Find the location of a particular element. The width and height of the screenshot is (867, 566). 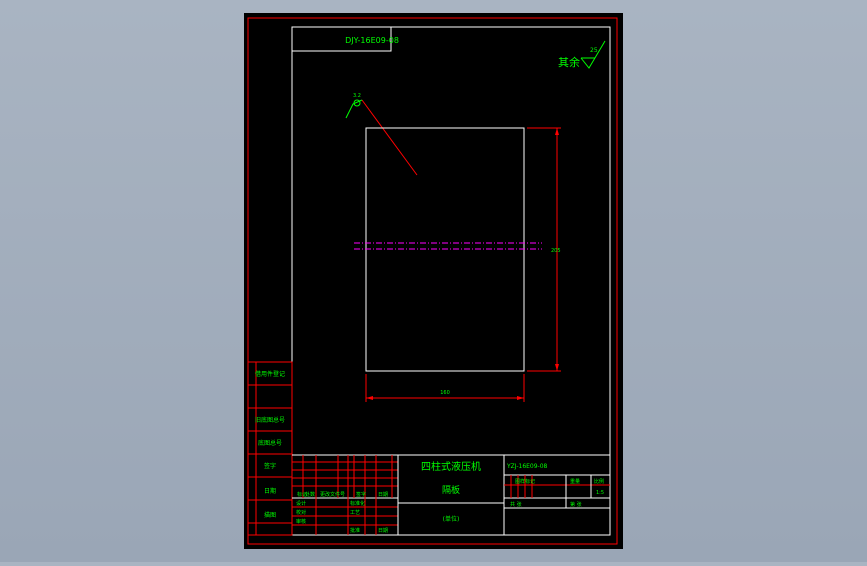

dim-width-text: 160 is located at coordinates (445, 393).